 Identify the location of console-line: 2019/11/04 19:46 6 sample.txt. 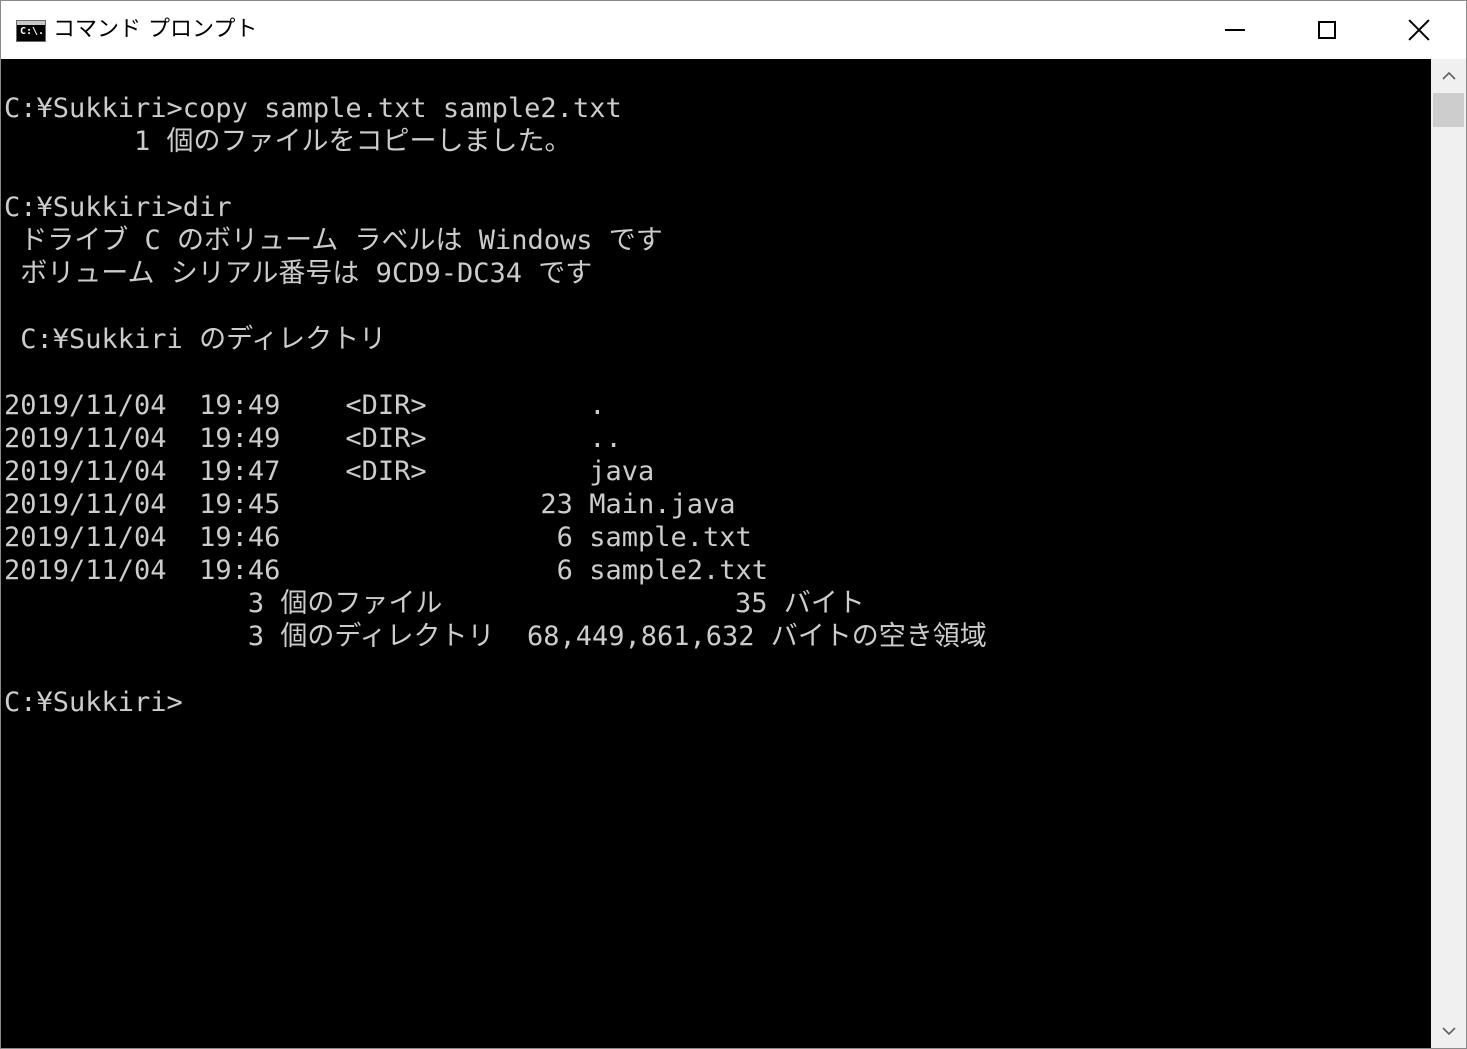
(378, 537).